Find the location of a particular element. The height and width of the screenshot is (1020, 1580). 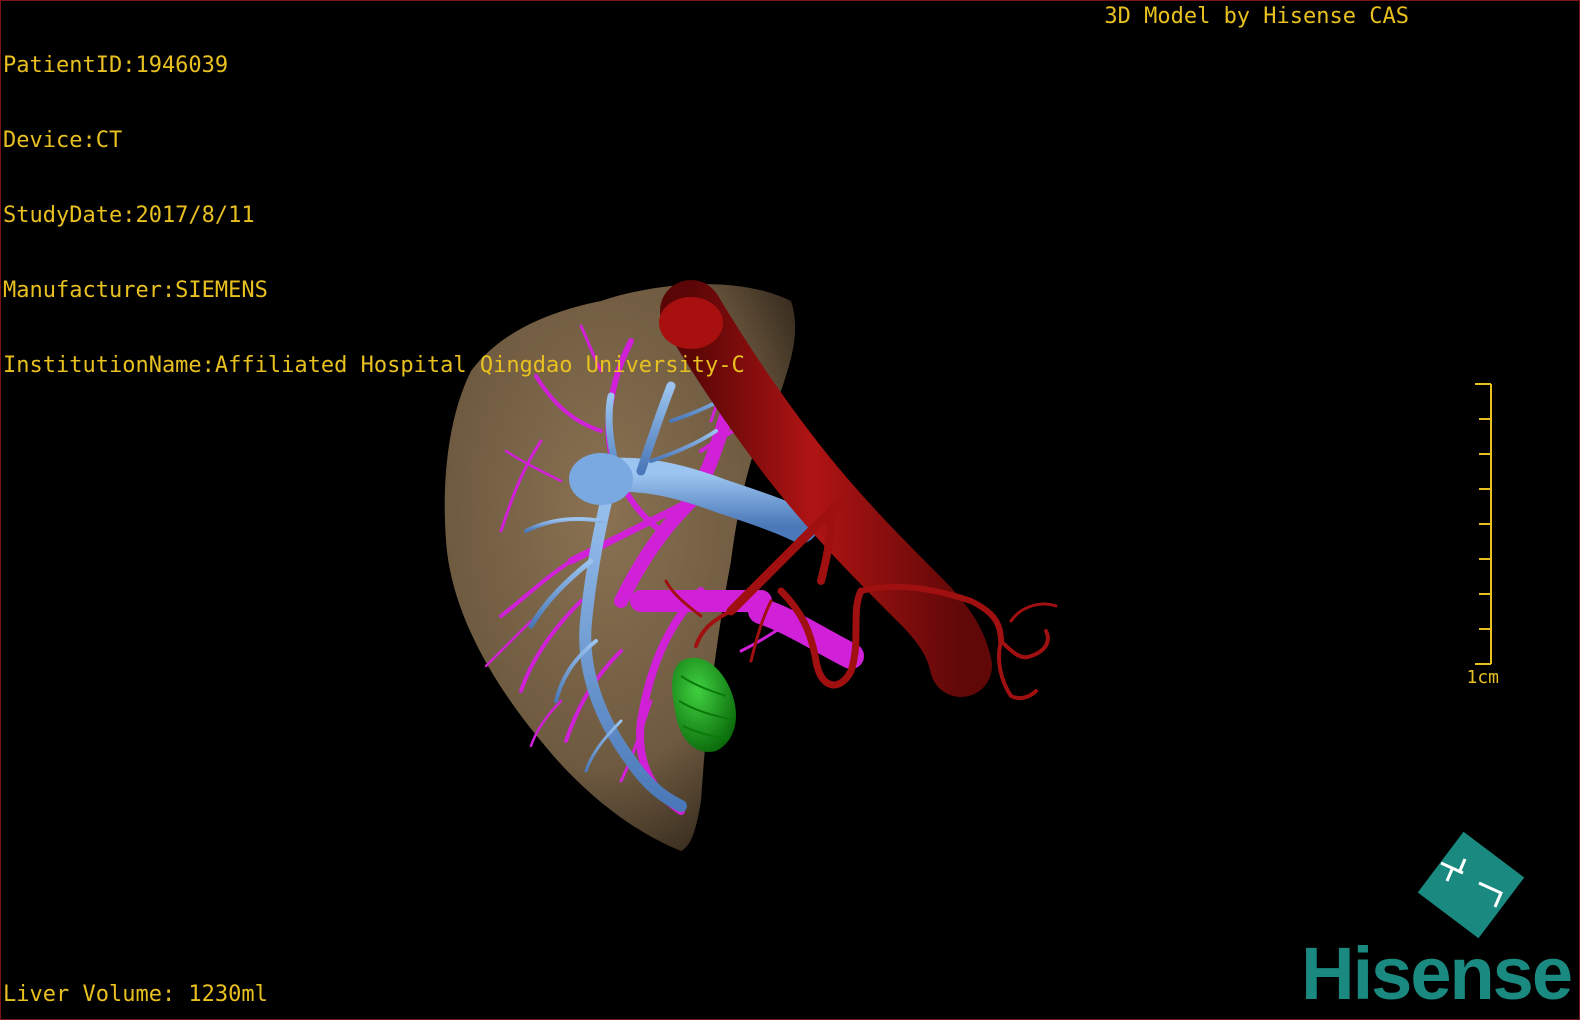

model-title: 3D Model by Hisense CAS is located at coordinates (1256, 16).